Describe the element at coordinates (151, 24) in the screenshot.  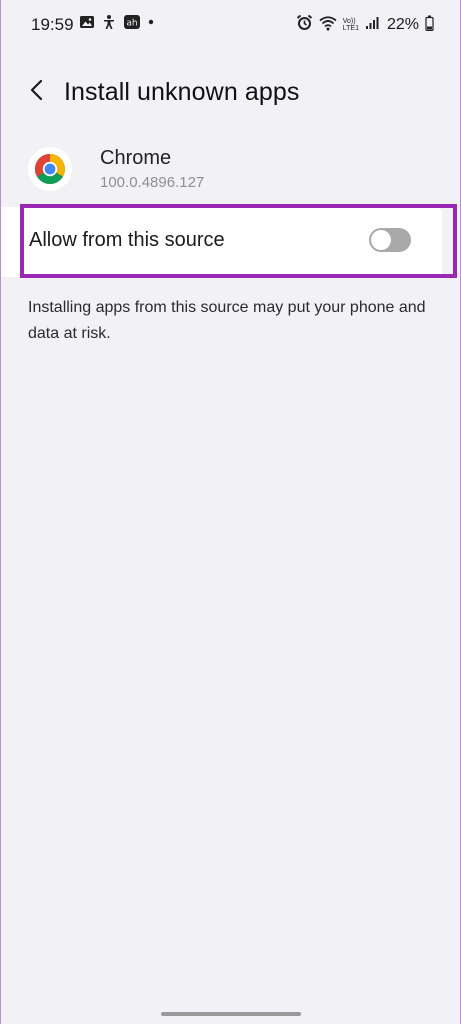
I see `dot-icon` at that location.